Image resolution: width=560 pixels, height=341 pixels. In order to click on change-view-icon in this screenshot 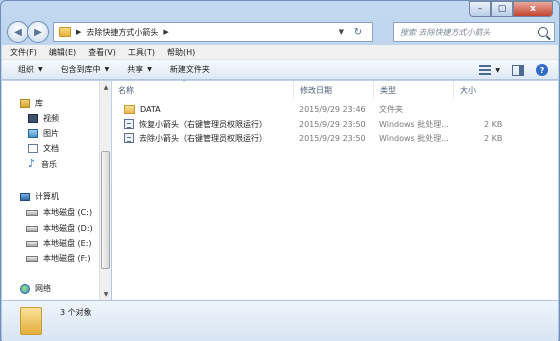, I will do `click(485, 70)`.